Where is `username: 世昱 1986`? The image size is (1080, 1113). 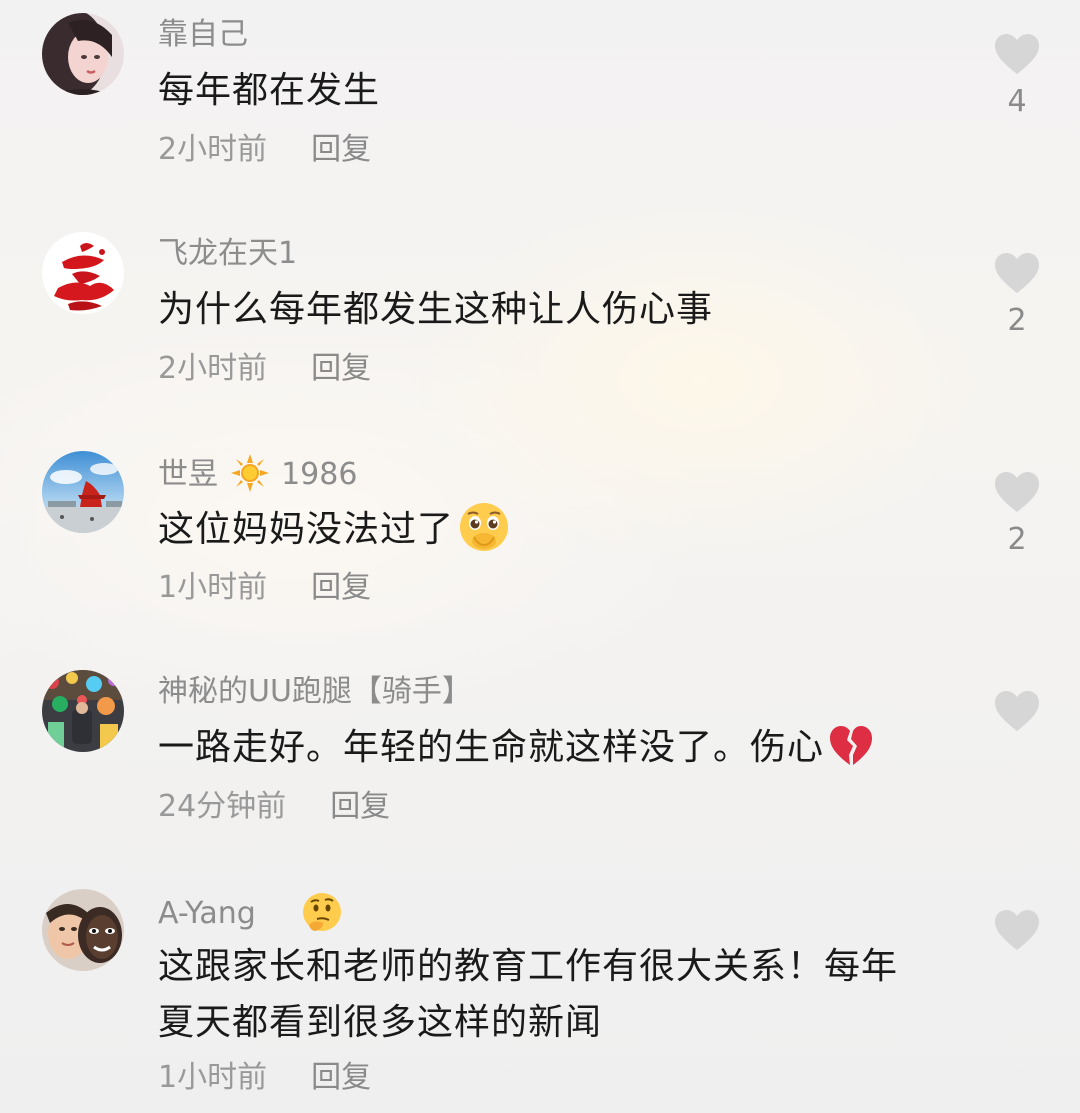
username: 世昱 1986 is located at coordinates (257, 474).